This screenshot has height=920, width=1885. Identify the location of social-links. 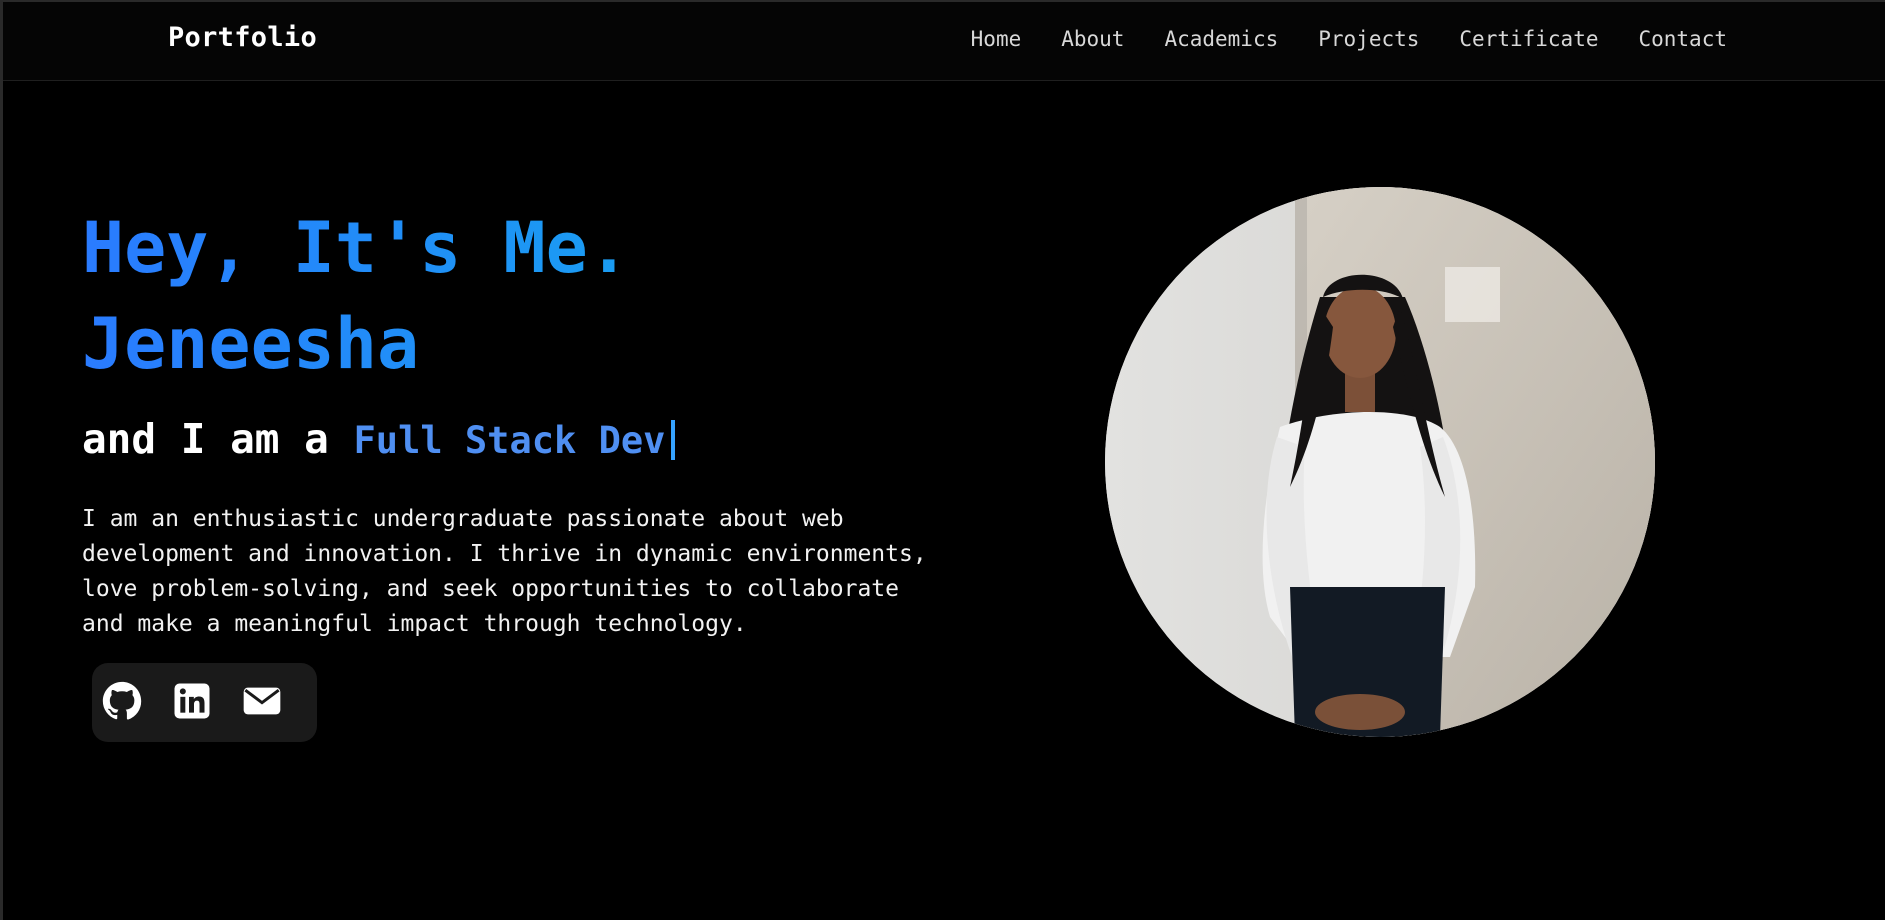
(204, 702).